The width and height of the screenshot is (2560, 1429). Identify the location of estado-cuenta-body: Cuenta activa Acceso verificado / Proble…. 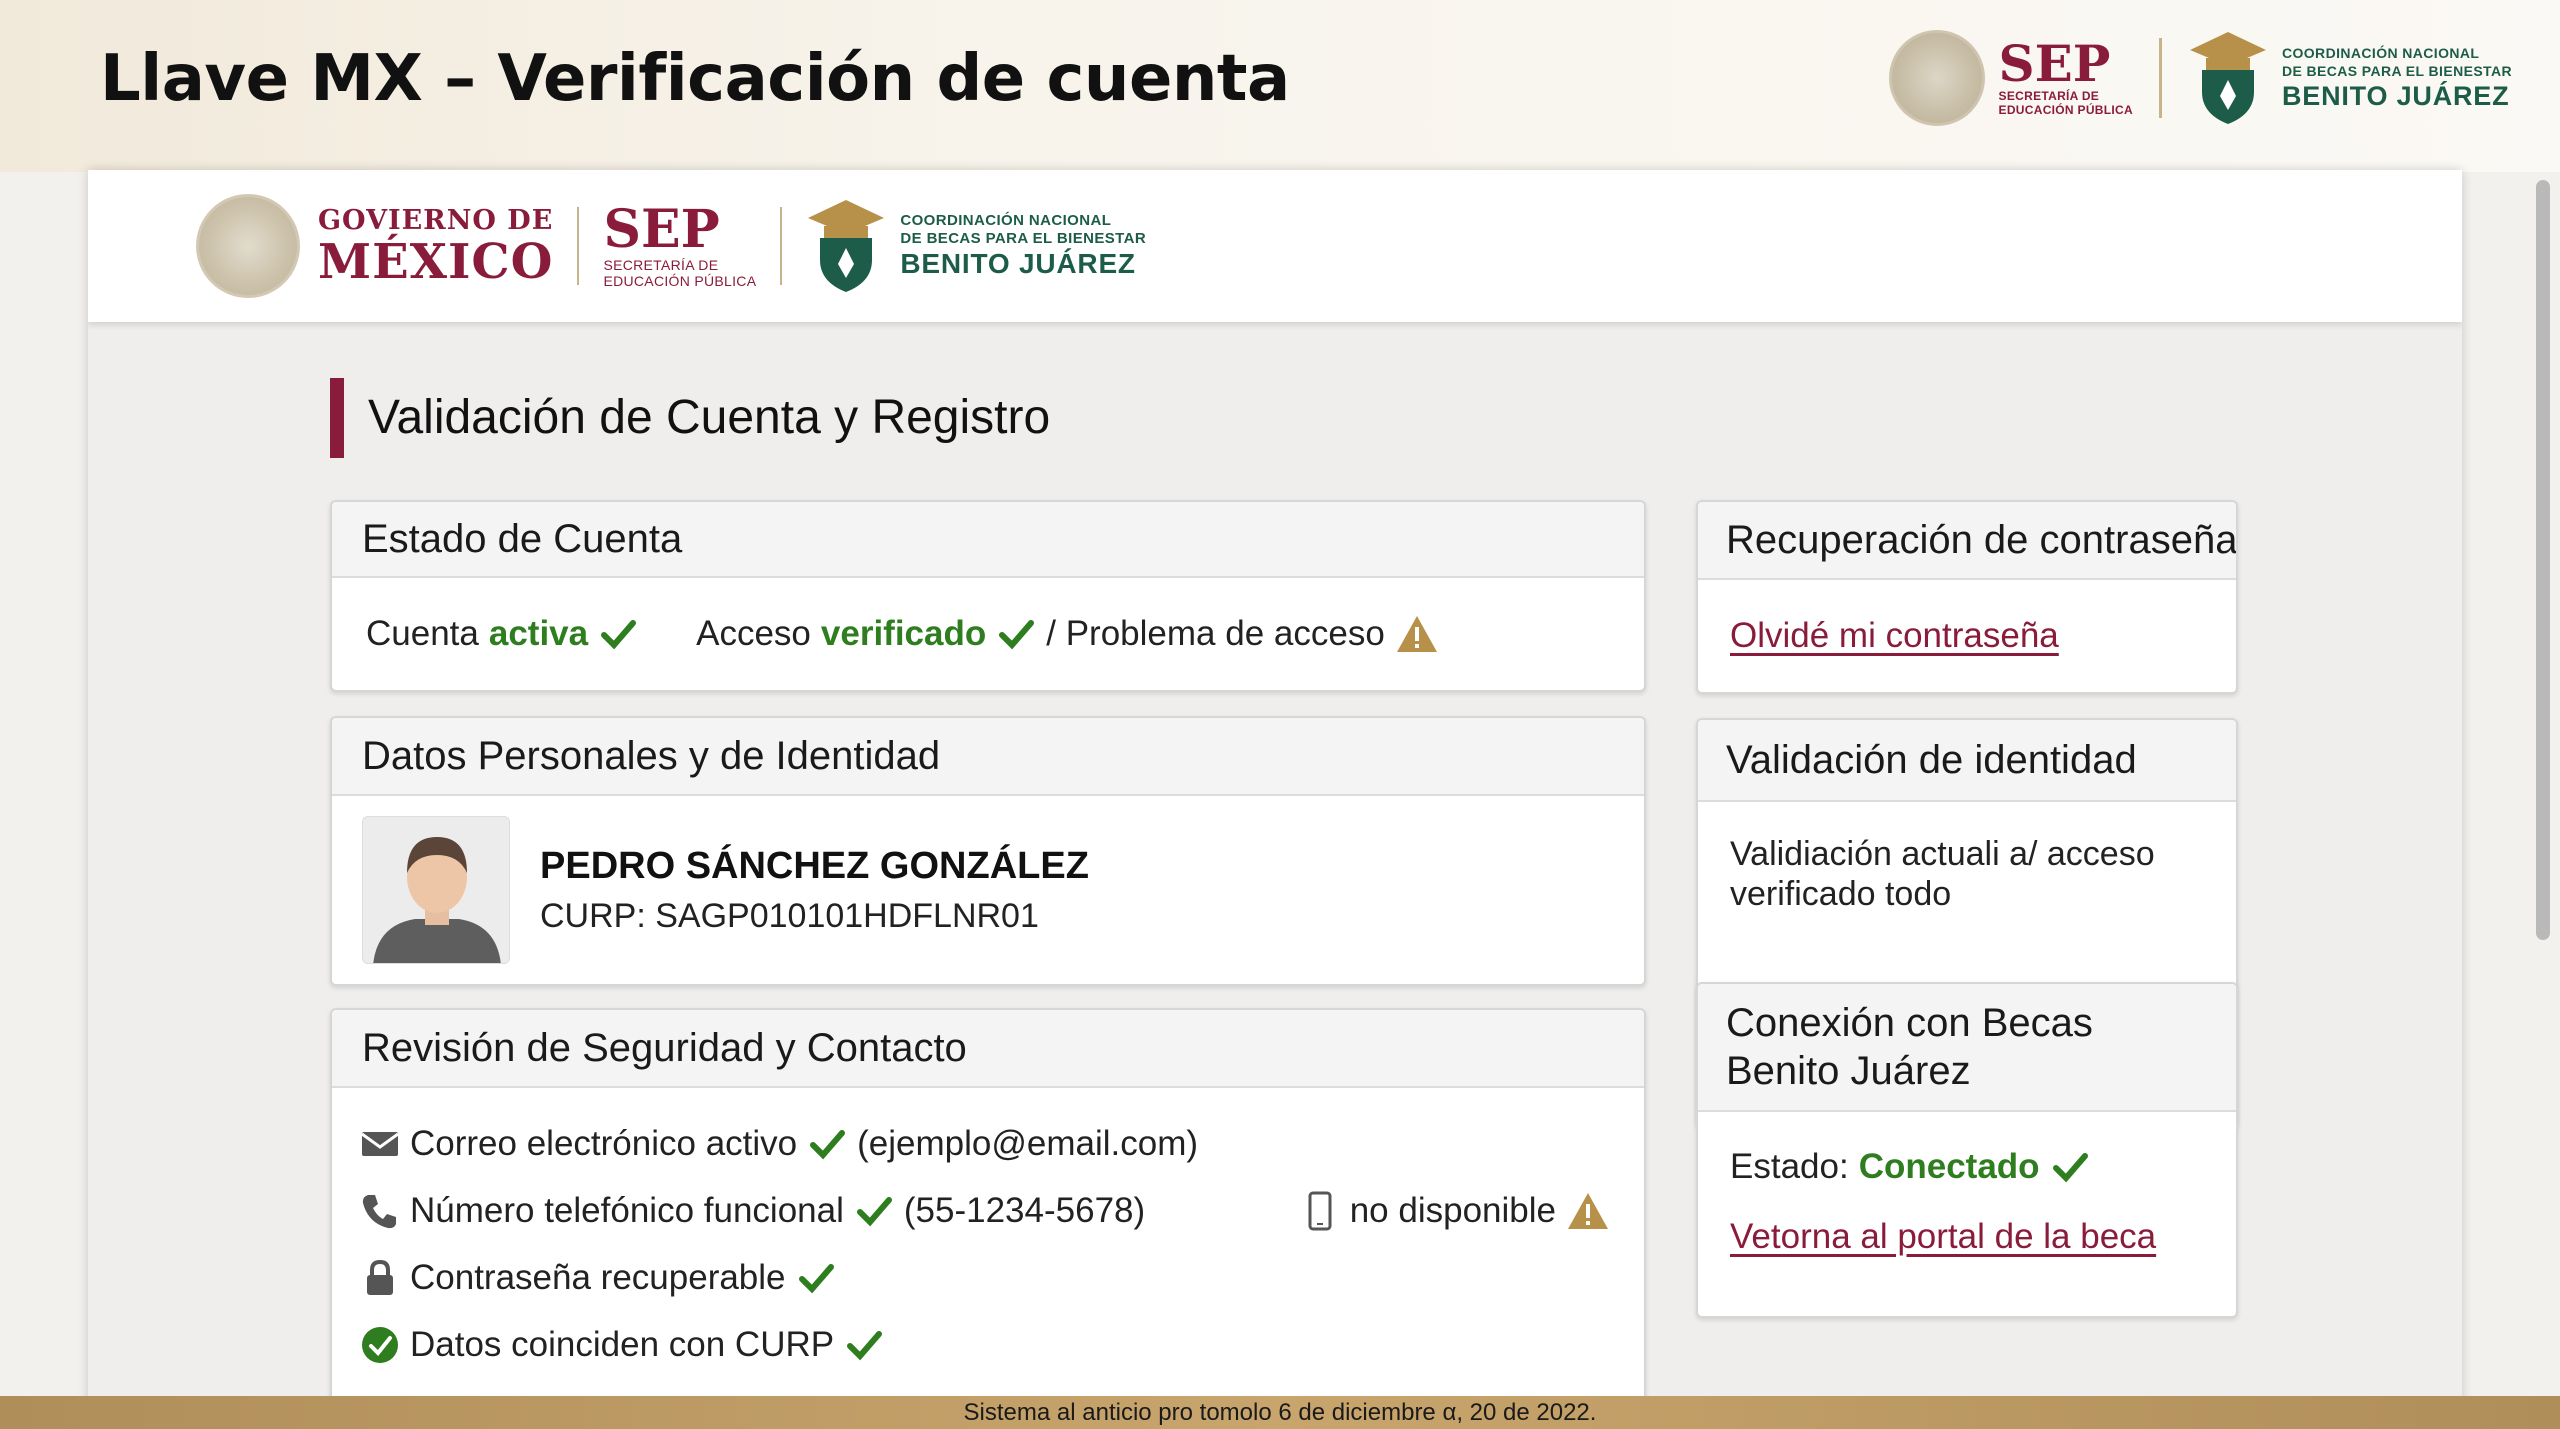
(988, 634).